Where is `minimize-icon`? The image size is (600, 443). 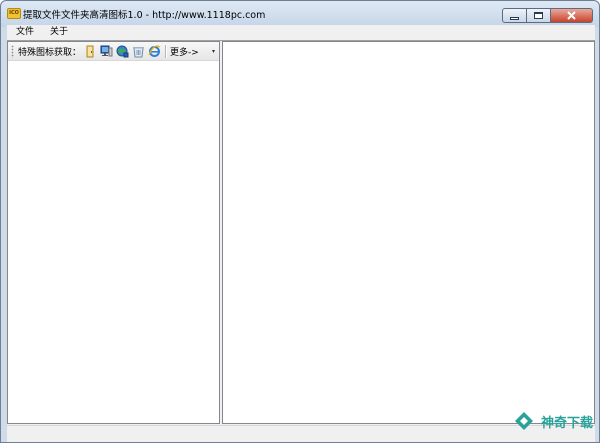 minimize-icon is located at coordinates (514, 18).